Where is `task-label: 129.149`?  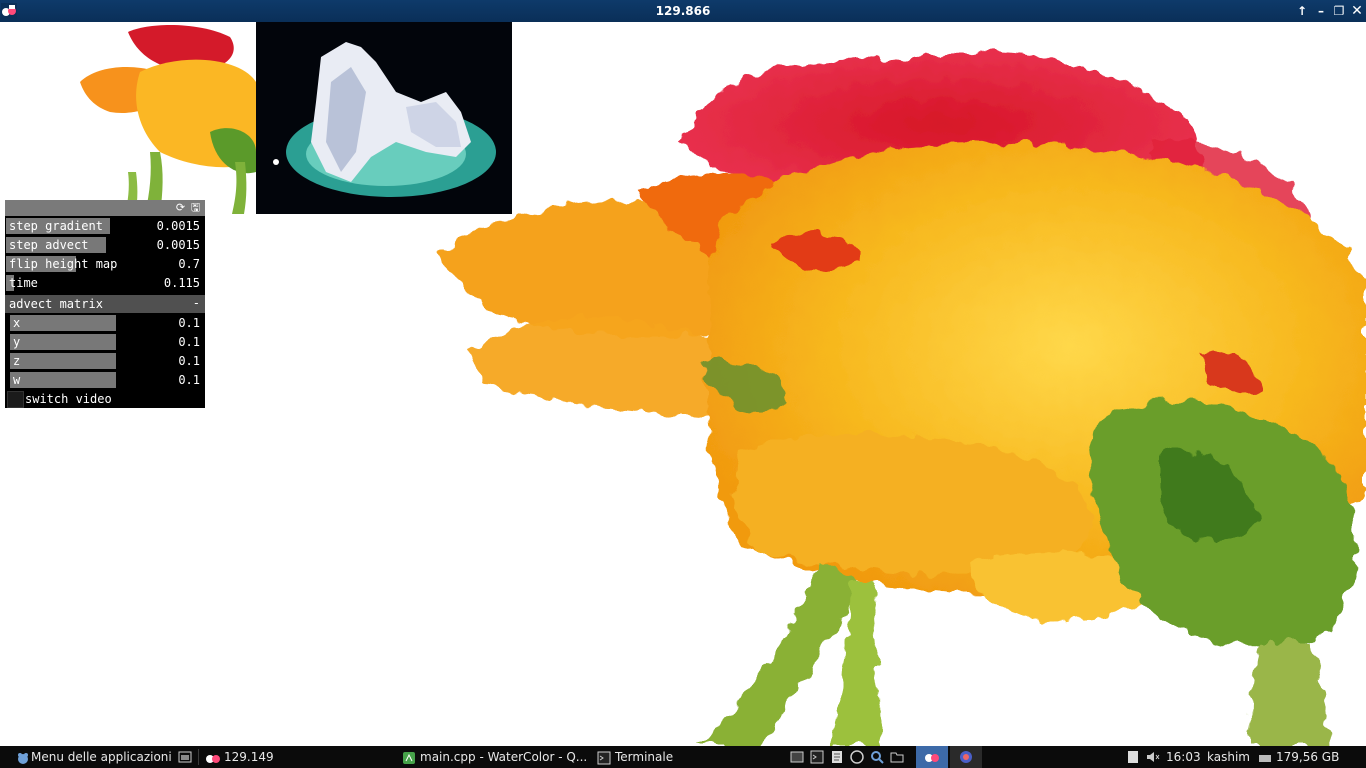 task-label: 129.149 is located at coordinates (249, 757).